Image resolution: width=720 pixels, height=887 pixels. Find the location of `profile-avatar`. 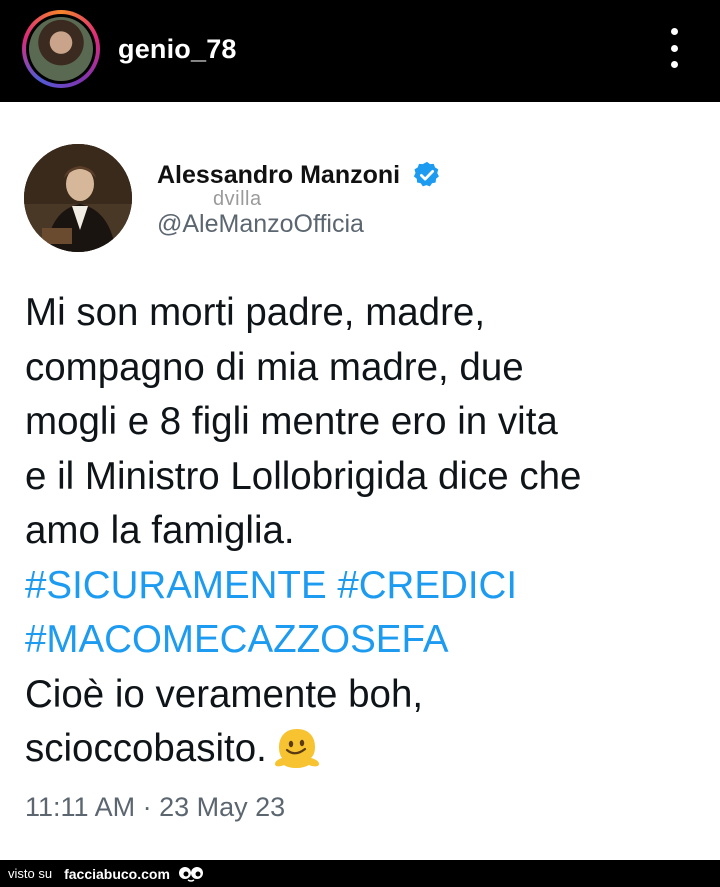

profile-avatar is located at coordinates (61, 49).